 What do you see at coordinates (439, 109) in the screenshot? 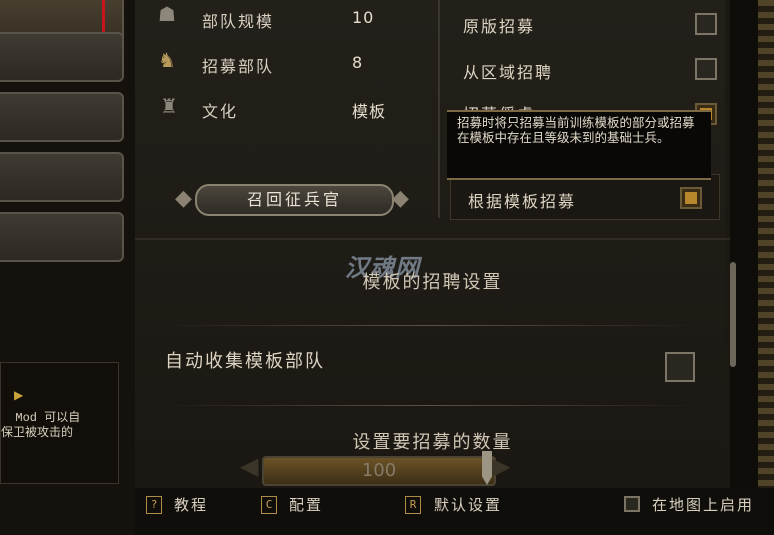
I see `column-divider` at bounding box center [439, 109].